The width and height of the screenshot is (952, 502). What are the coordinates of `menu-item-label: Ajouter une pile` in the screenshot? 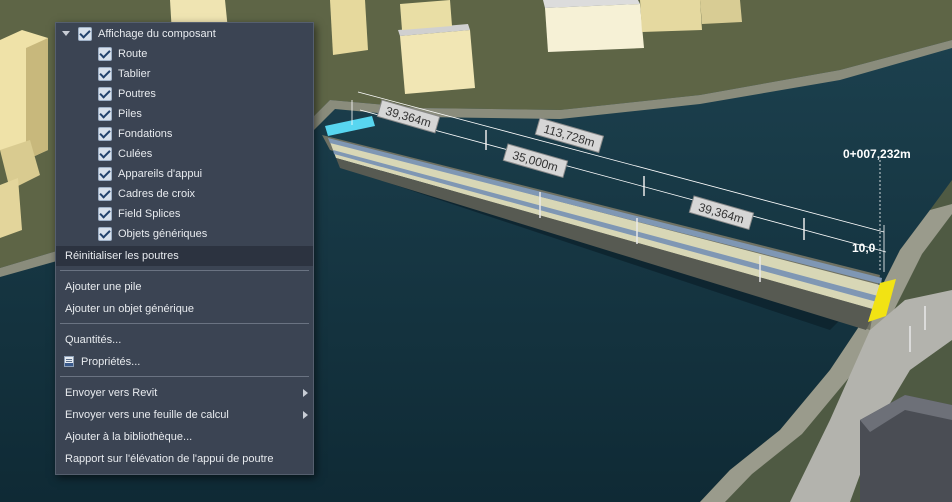 It's located at (103, 287).